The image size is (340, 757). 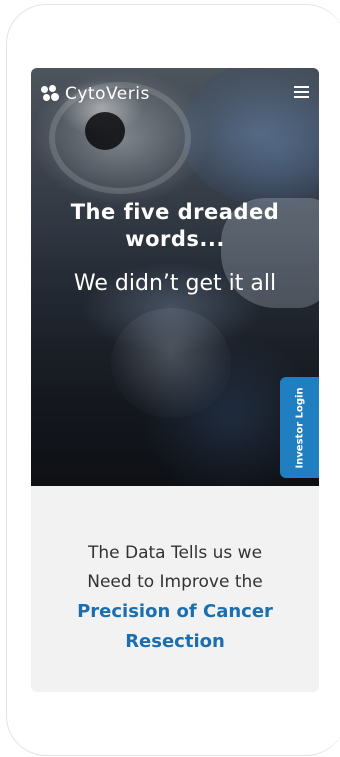 I want to click on site-logo: CytoVeris, so click(x=95, y=94).